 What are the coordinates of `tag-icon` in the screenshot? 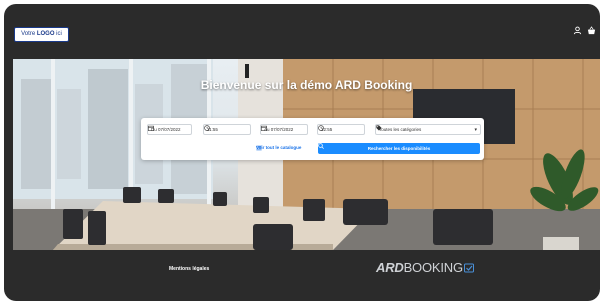 It's located at (379, 128).